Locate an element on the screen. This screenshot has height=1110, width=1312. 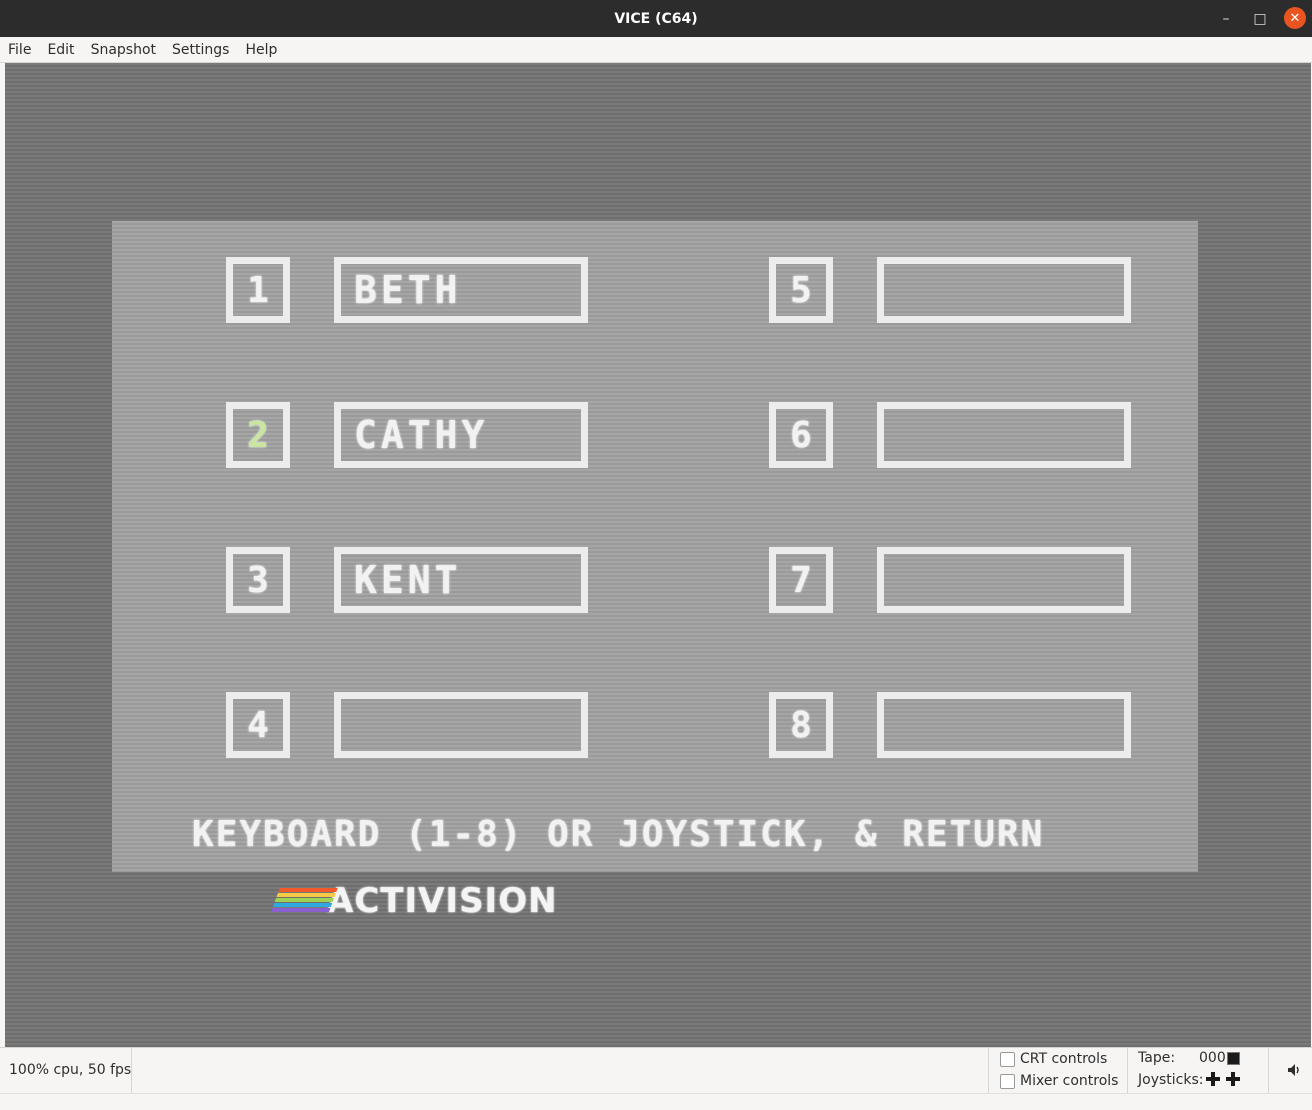
activision-logo: ACTIVISION is located at coordinates (414, 901).